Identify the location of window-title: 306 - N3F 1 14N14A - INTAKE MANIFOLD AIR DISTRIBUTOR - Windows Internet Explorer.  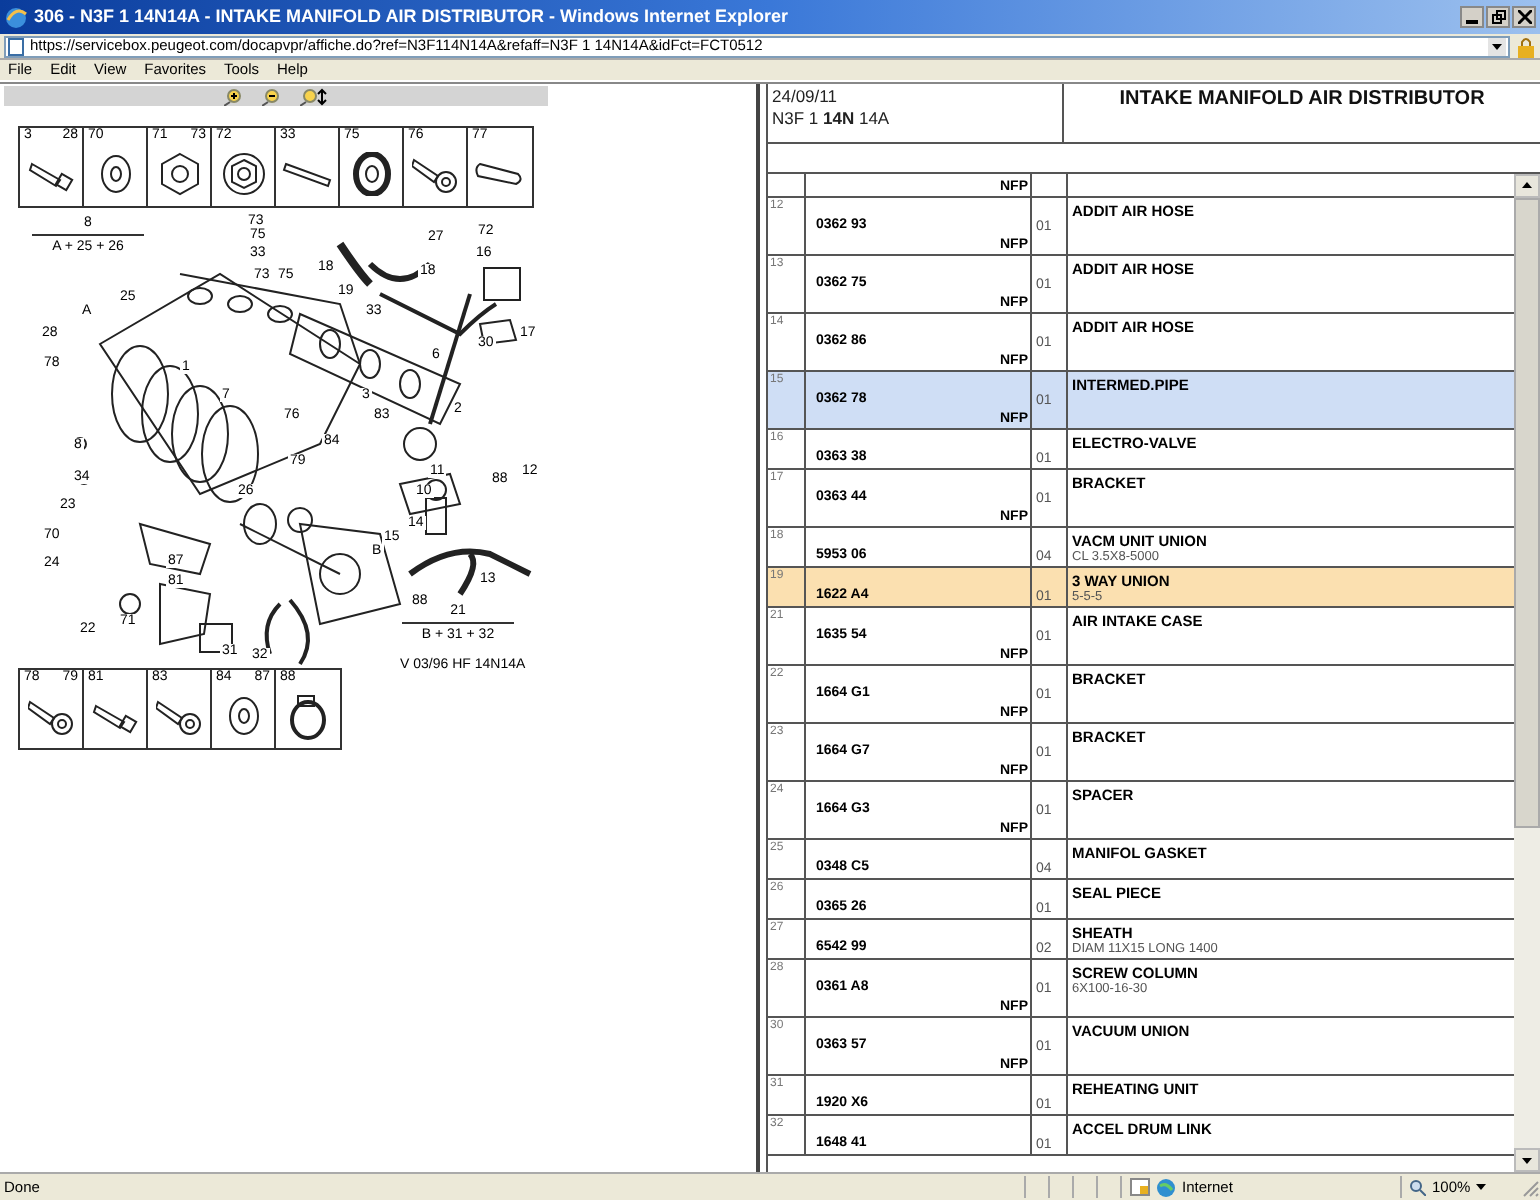
(411, 16).